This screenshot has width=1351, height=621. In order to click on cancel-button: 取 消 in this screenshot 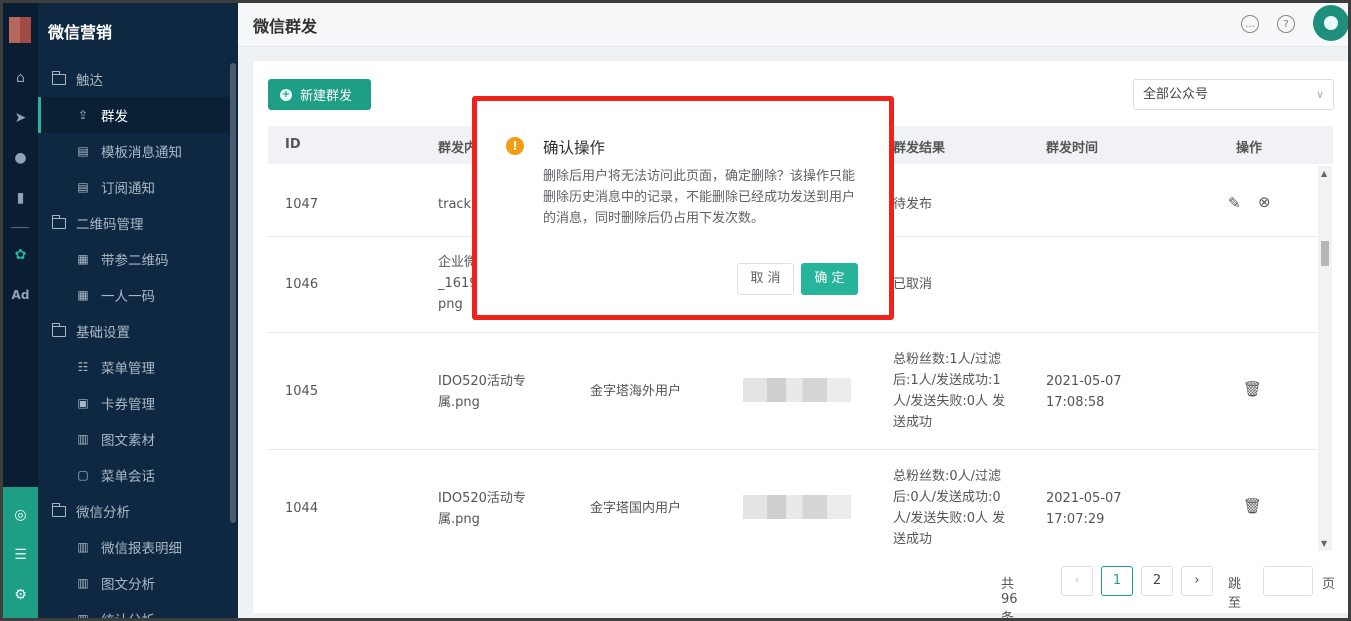, I will do `click(765, 279)`.